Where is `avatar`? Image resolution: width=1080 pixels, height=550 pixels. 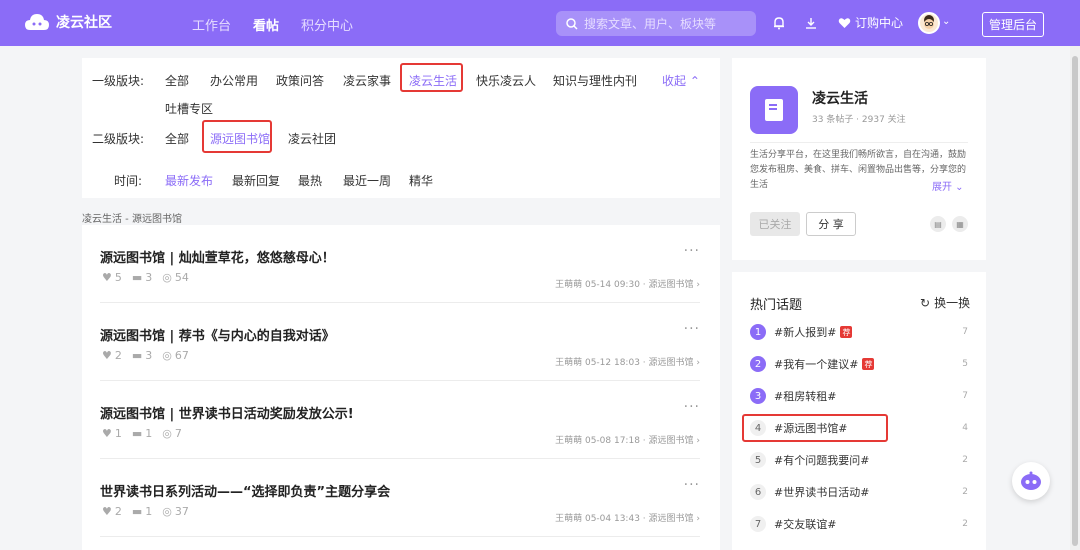
avatar is located at coordinates (929, 23).